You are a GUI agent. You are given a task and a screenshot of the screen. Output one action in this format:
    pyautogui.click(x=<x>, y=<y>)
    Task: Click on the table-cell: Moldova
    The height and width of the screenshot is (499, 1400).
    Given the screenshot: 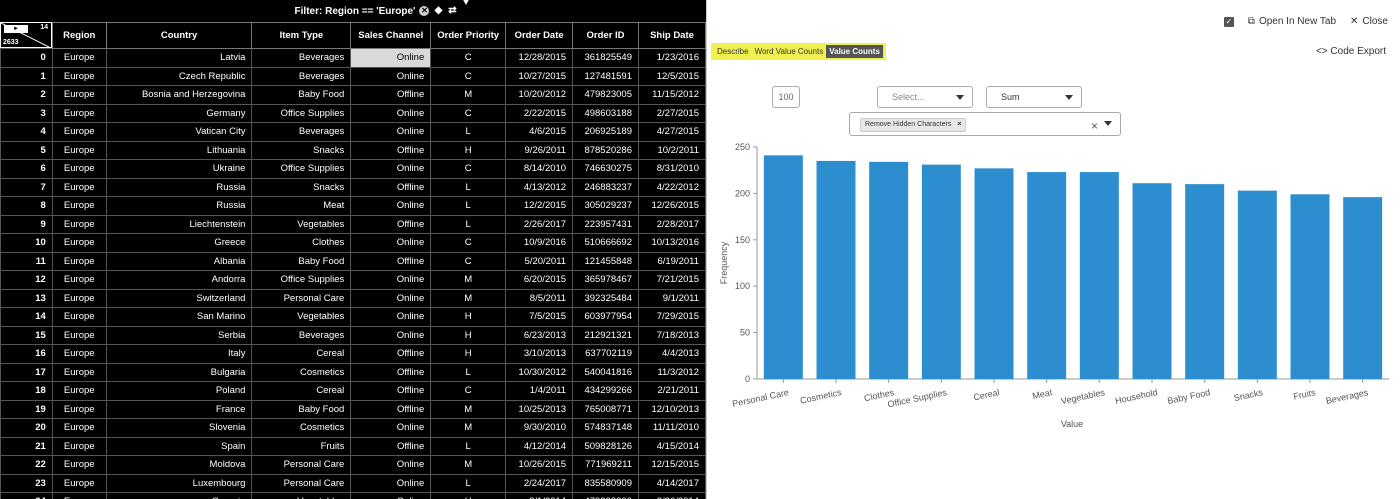 What is the action you would take?
    pyautogui.click(x=179, y=465)
    